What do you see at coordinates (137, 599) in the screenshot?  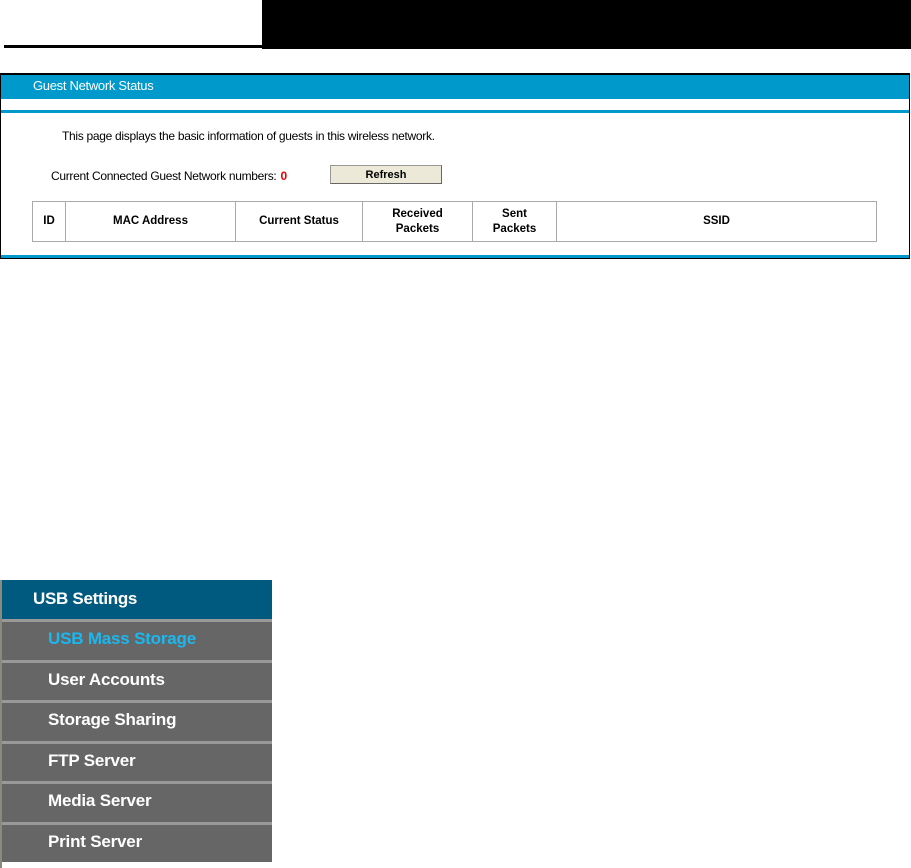 I see `sidebar-header-usb-settings: USB Settings` at bounding box center [137, 599].